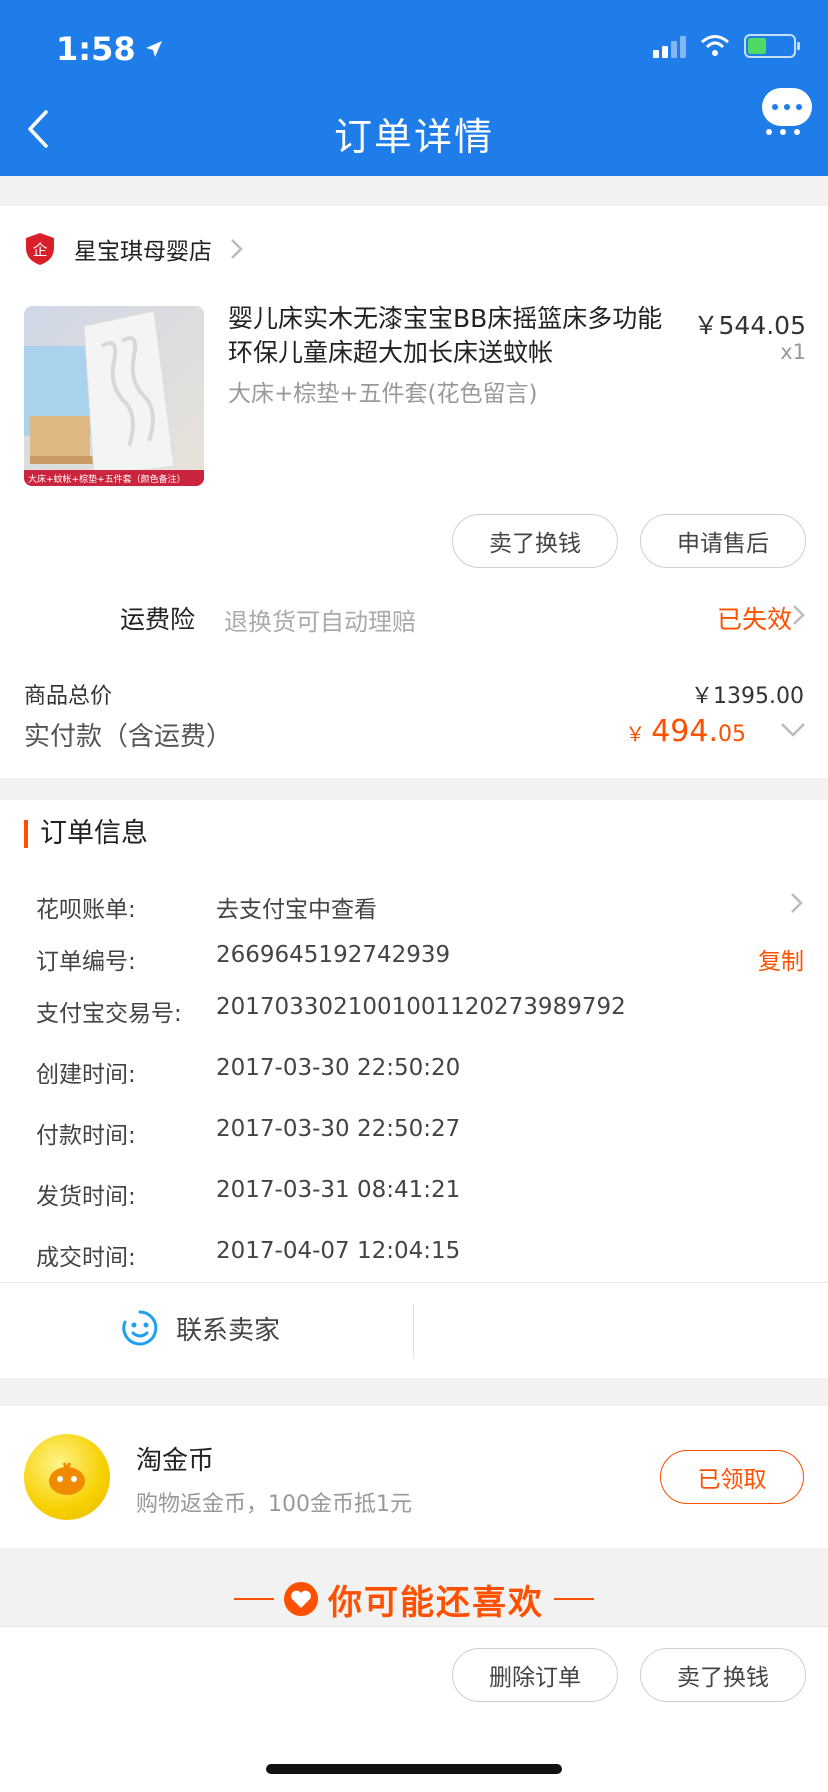 This screenshot has height=1792, width=828. Describe the element at coordinates (86, 962) in the screenshot. I see `order-number-label: 订单编号:` at that location.